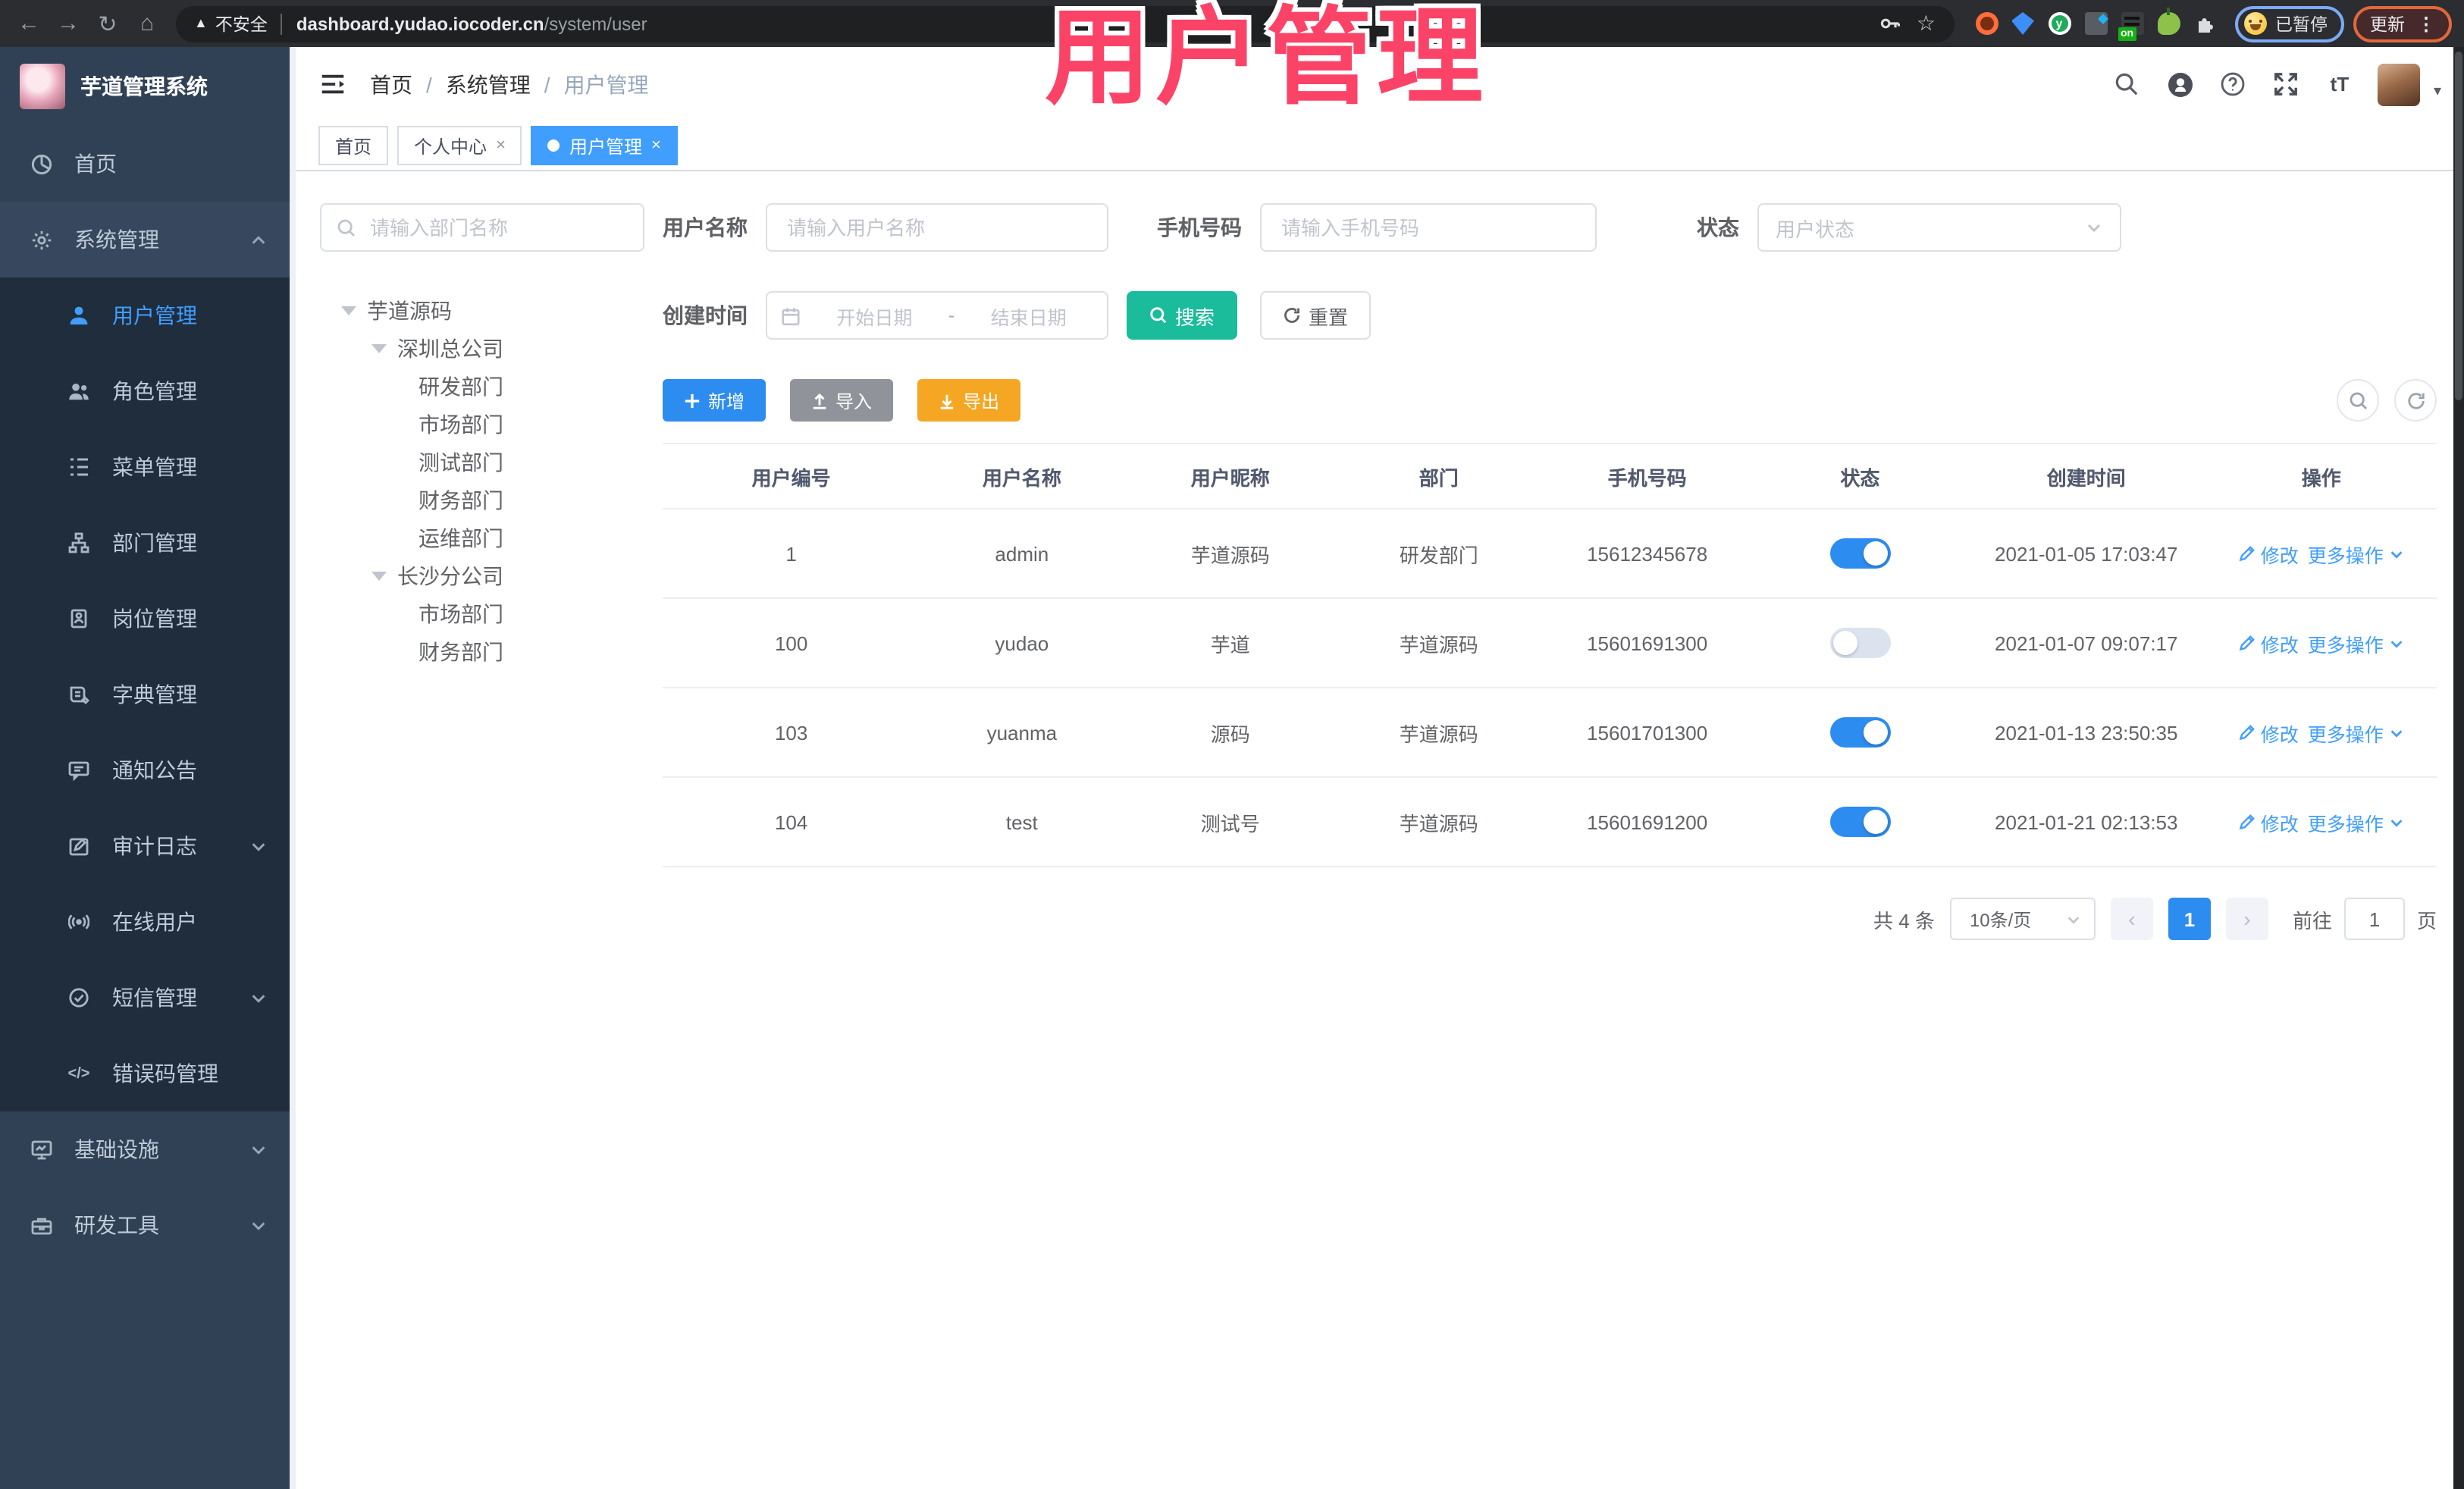 Image resolution: width=2464 pixels, height=1489 pixels. Describe the element at coordinates (231, 23) in the screenshot. I see `not-secure-chip: ▲ 不安全` at that location.